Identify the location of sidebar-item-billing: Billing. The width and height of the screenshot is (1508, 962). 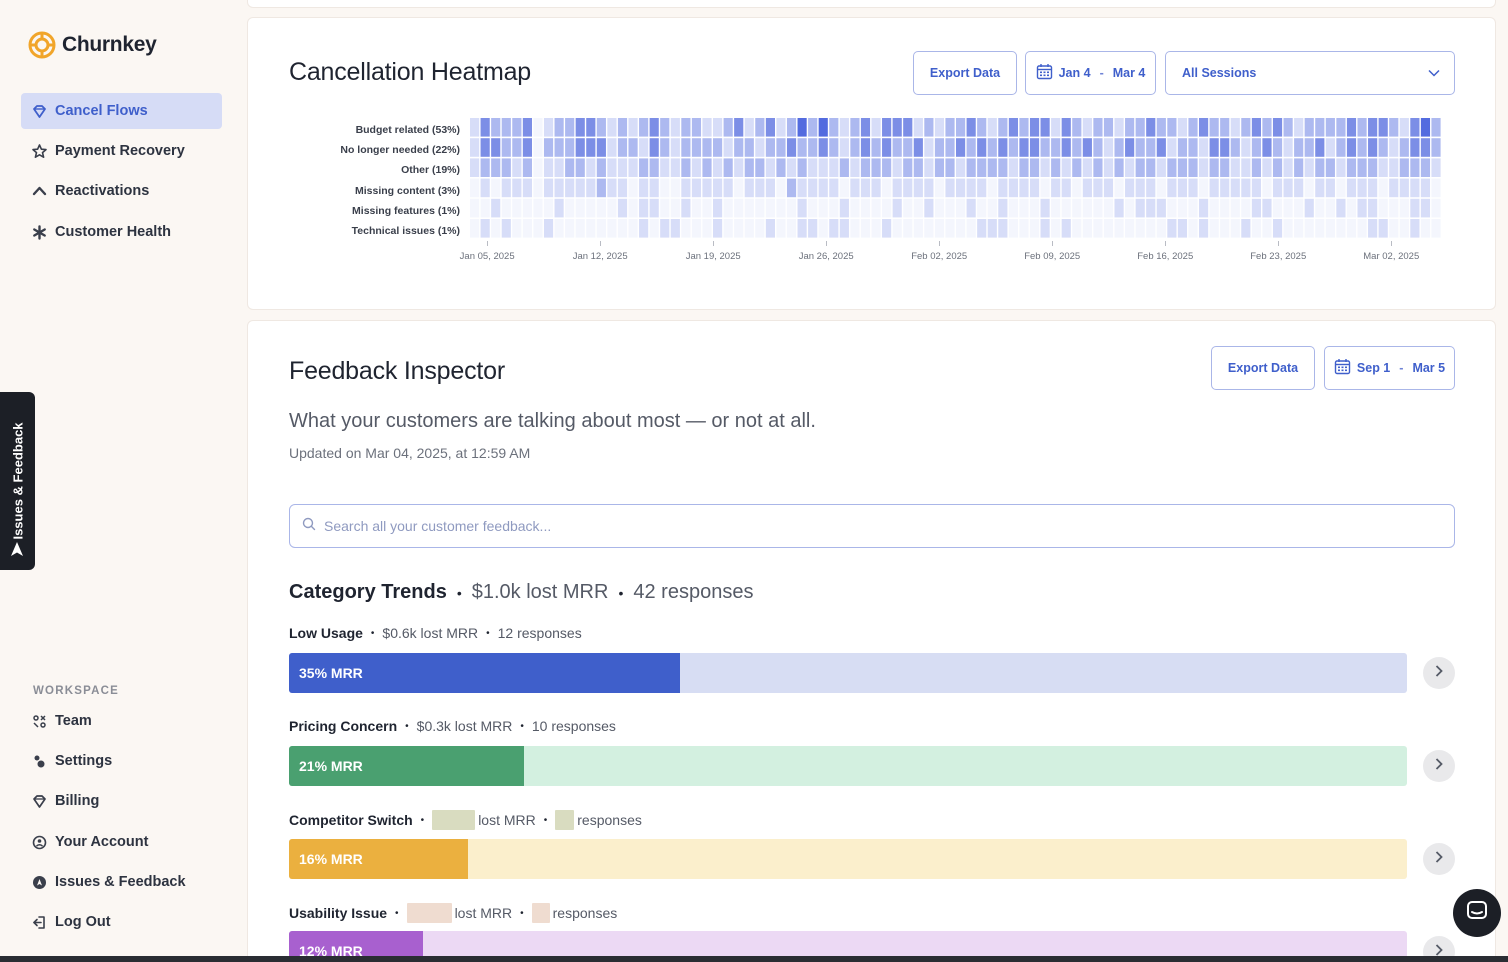
(121, 801).